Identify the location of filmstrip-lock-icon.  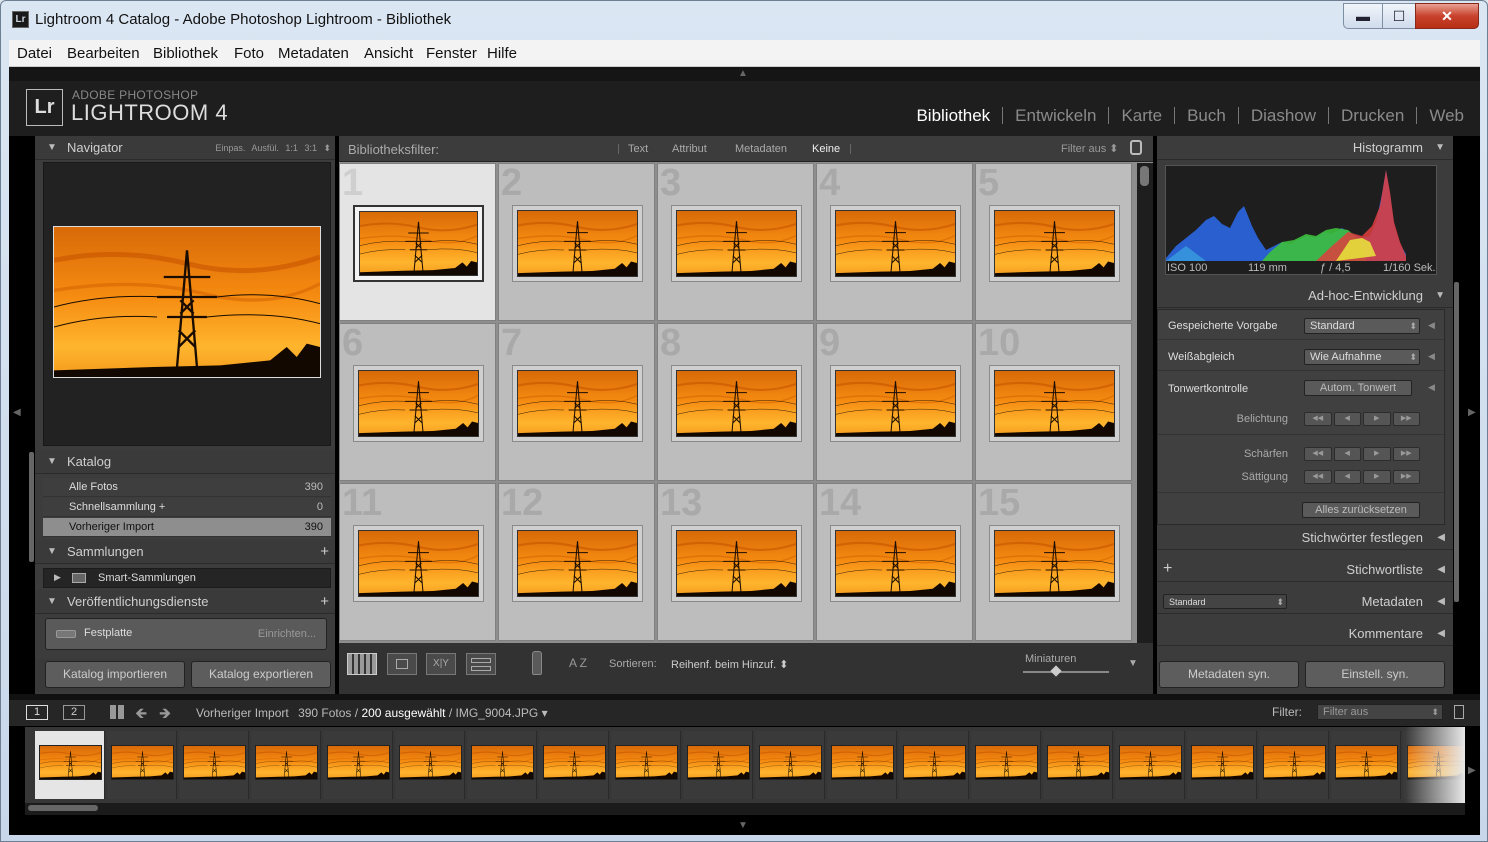
(1459, 712).